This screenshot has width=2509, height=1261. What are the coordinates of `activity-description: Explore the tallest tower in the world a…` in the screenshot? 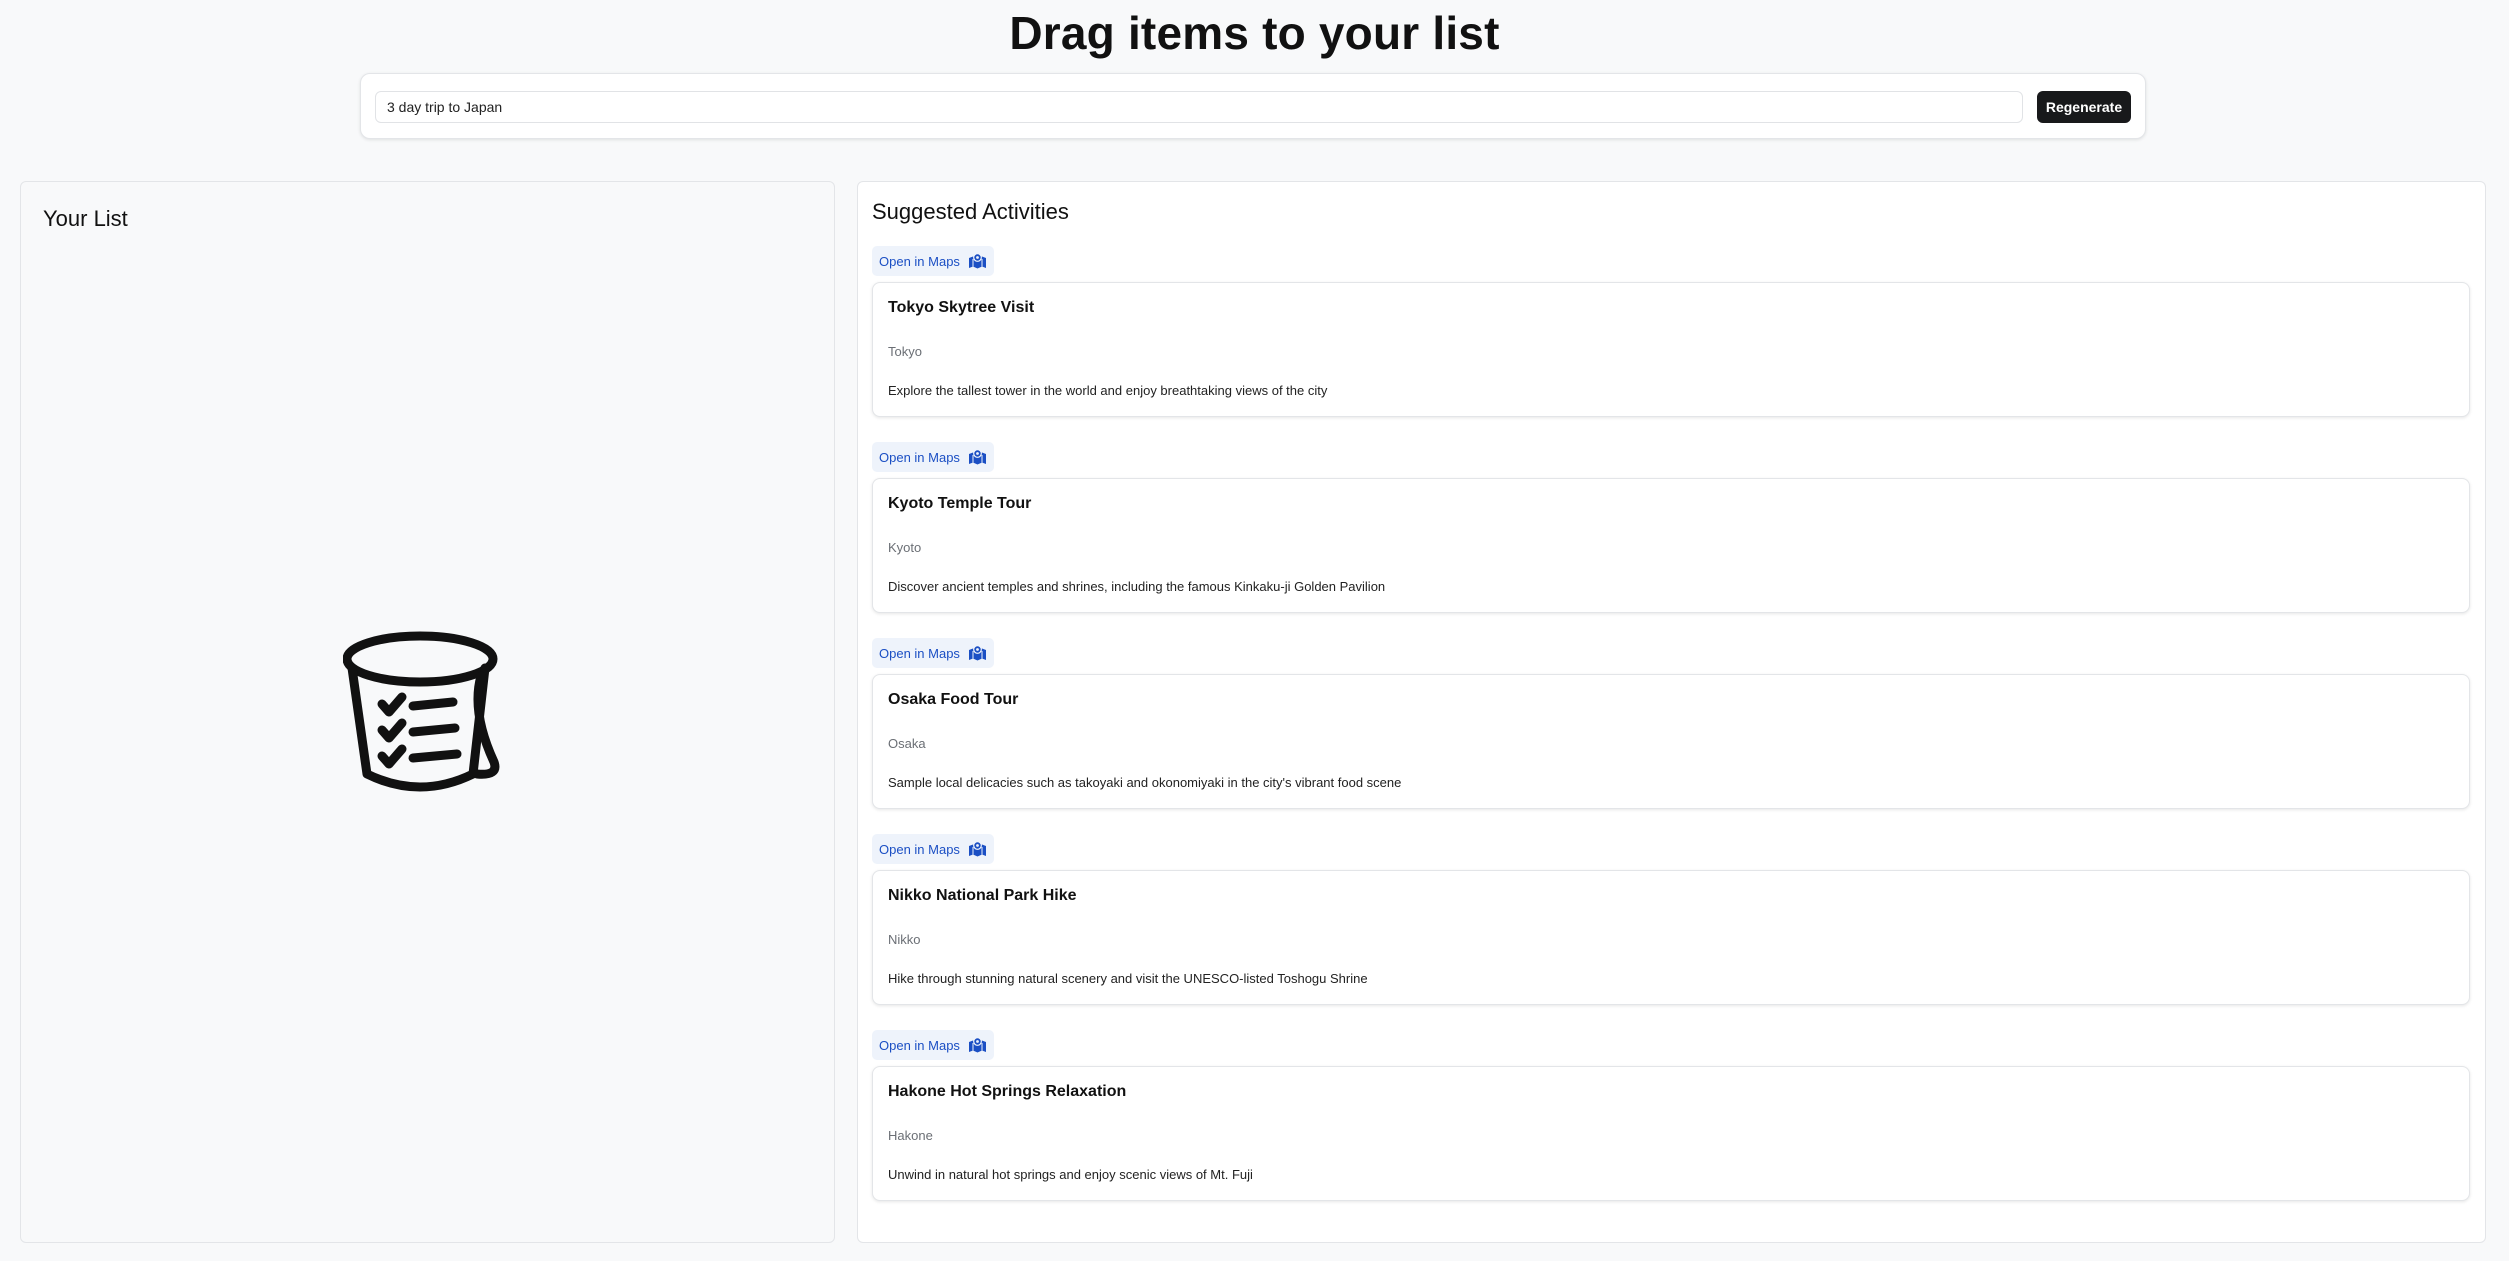 It's located at (1108, 390).